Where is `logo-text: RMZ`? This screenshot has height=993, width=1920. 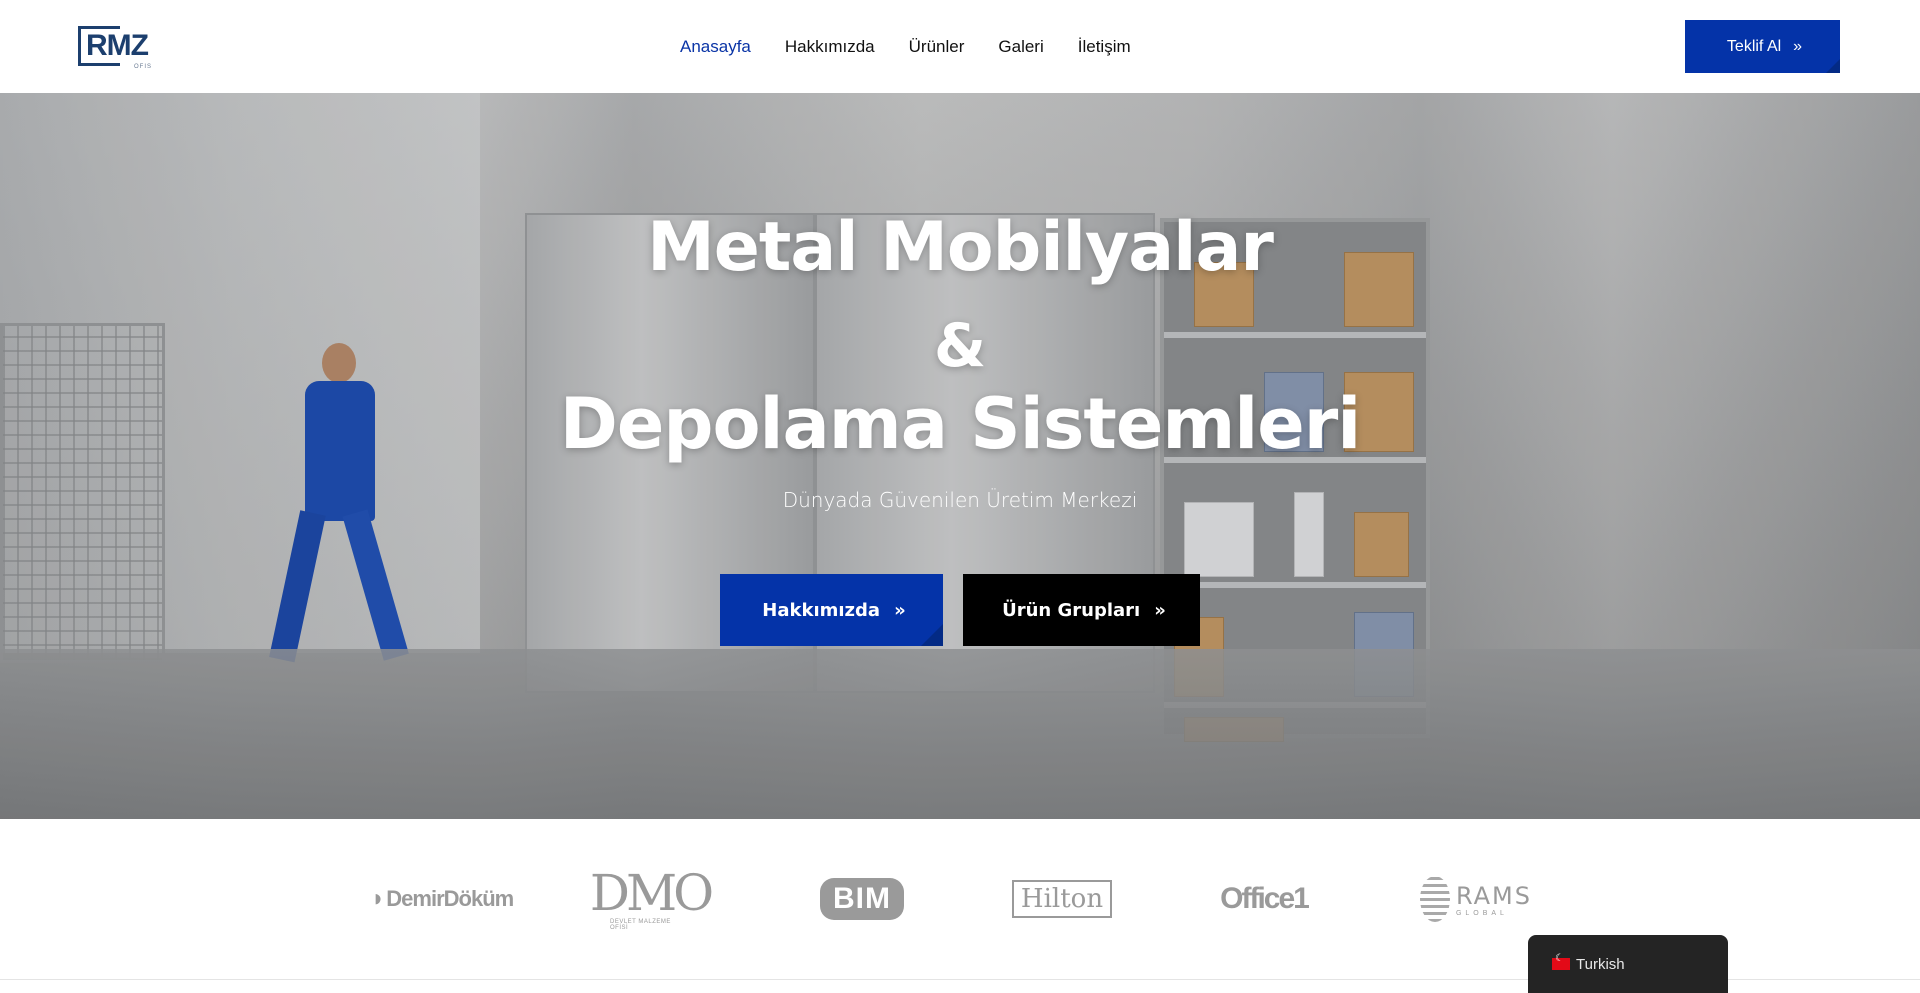
logo-text: RMZ is located at coordinates (117, 45).